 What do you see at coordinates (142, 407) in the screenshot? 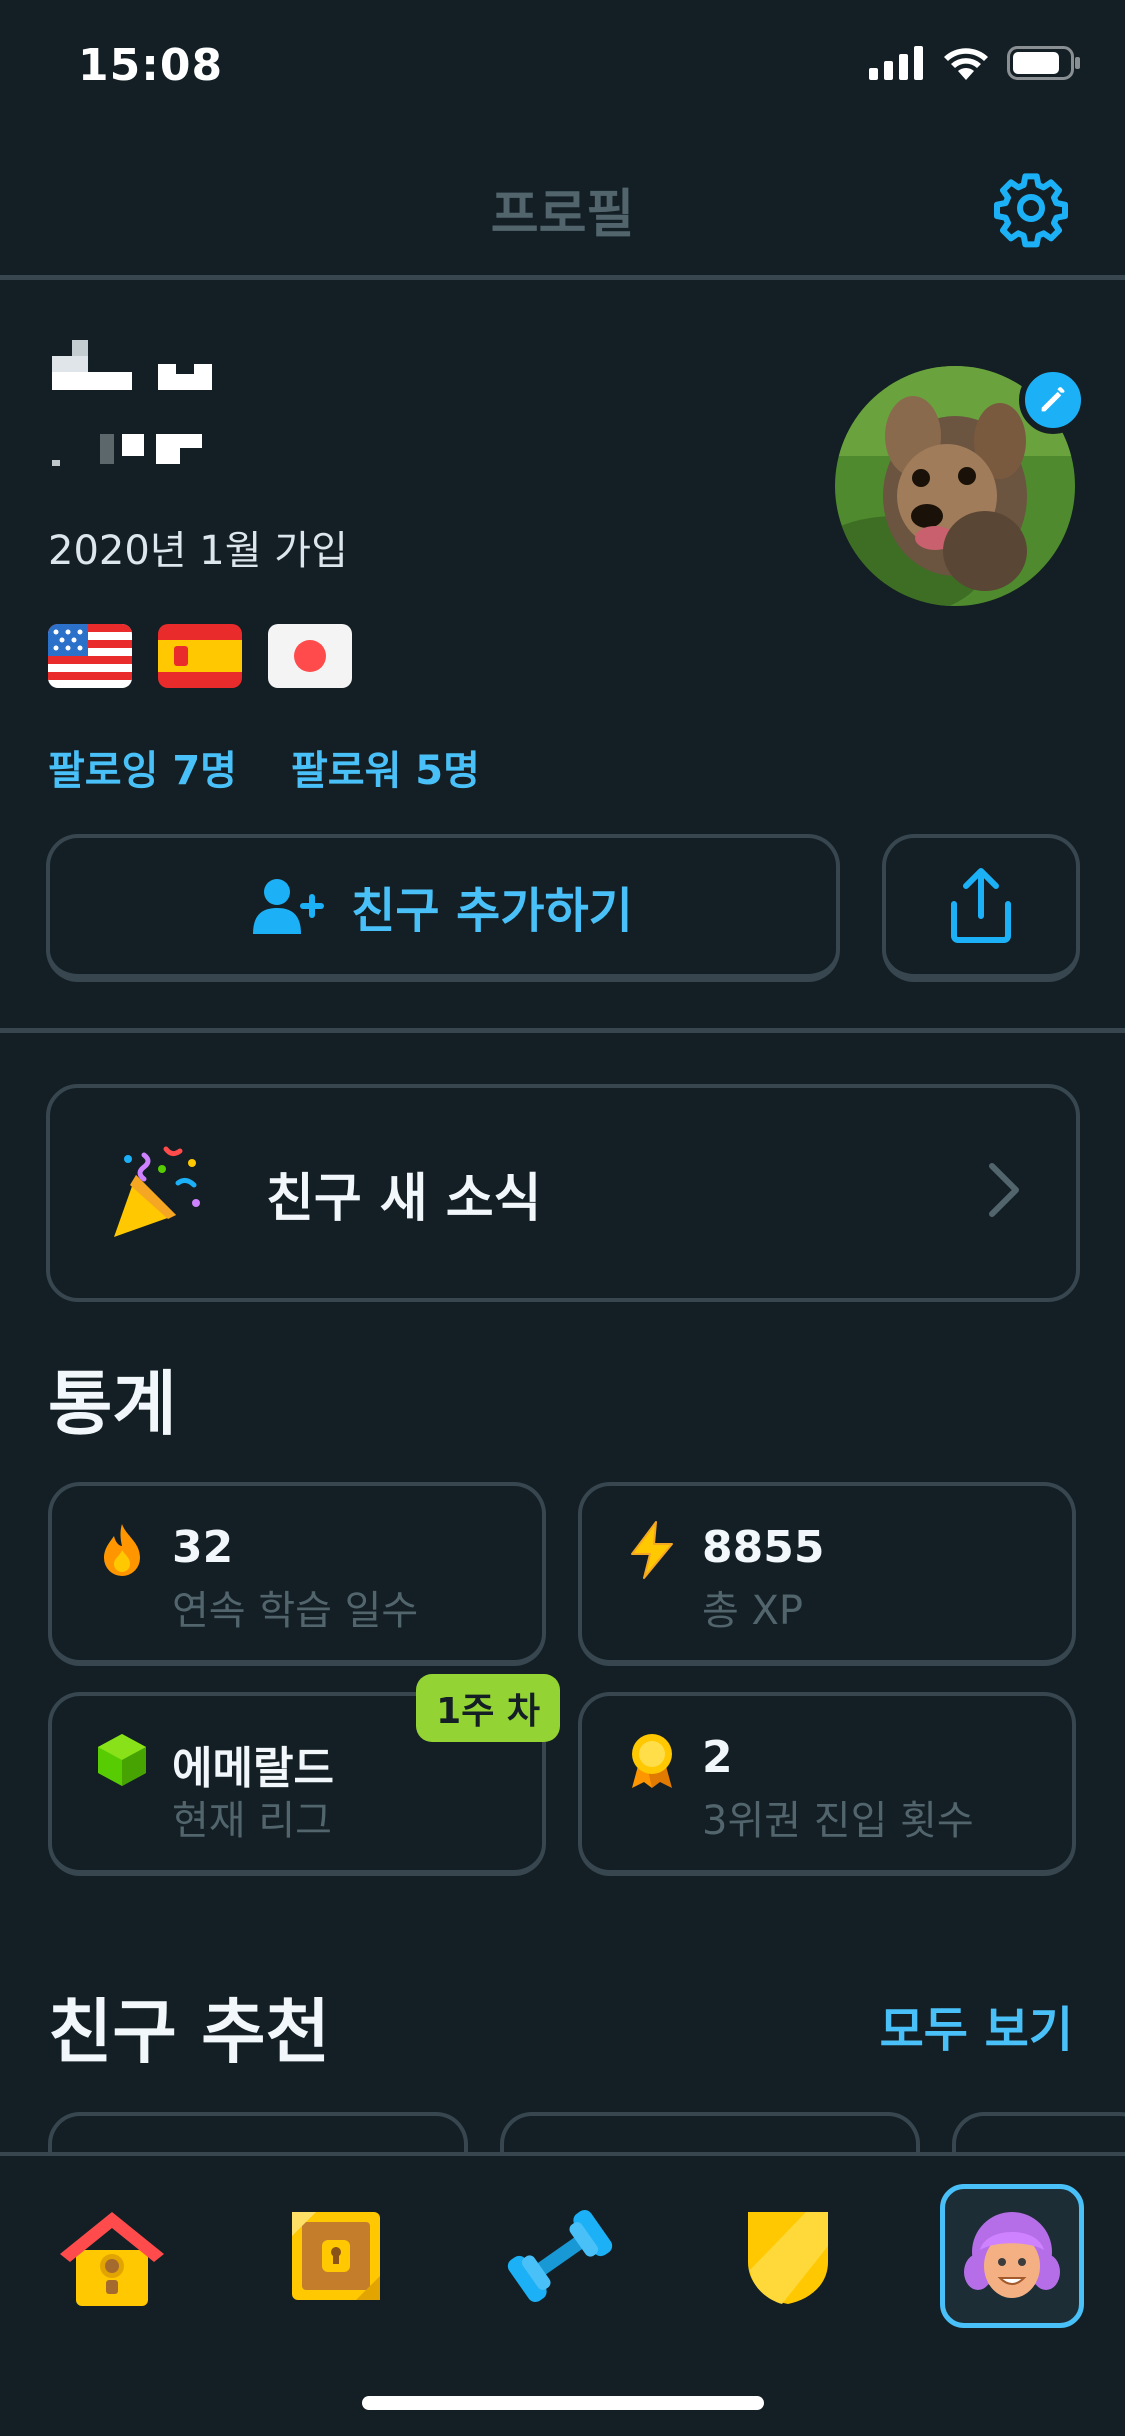
I see `profile-name-redacted` at bounding box center [142, 407].